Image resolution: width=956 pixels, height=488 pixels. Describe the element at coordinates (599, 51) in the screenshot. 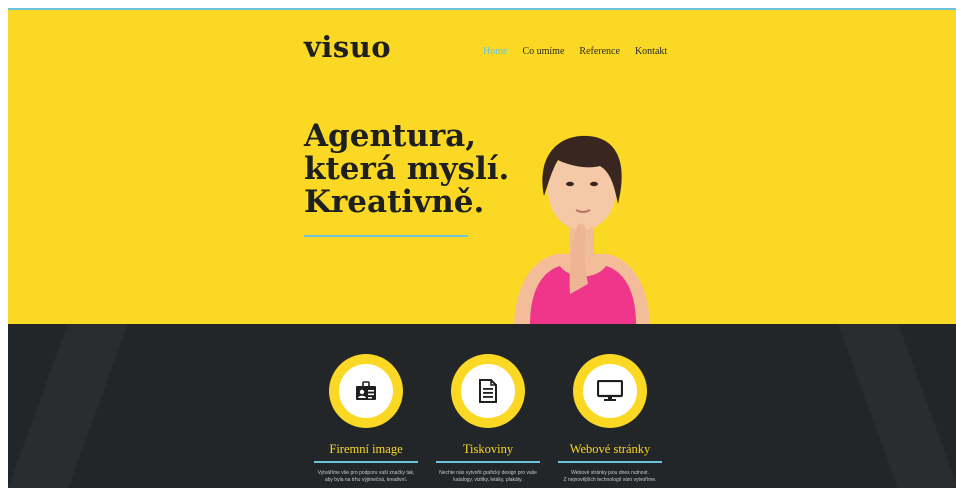

I see `nav-item-reference: Reference` at that location.